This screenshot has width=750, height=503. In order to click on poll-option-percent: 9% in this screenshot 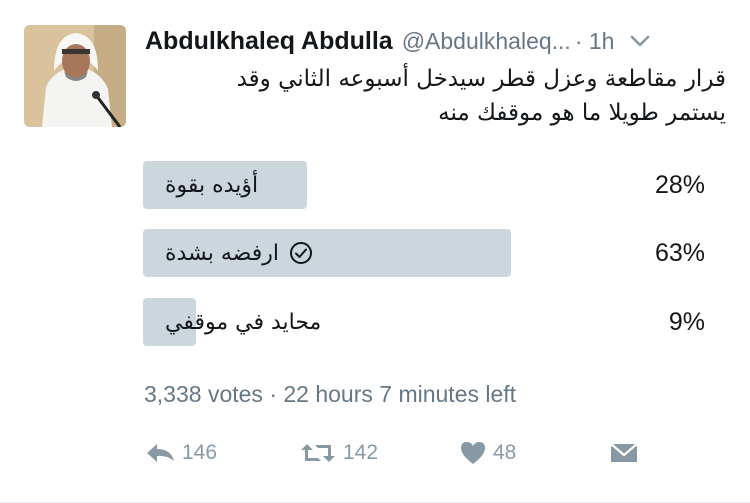, I will do `click(686, 321)`.